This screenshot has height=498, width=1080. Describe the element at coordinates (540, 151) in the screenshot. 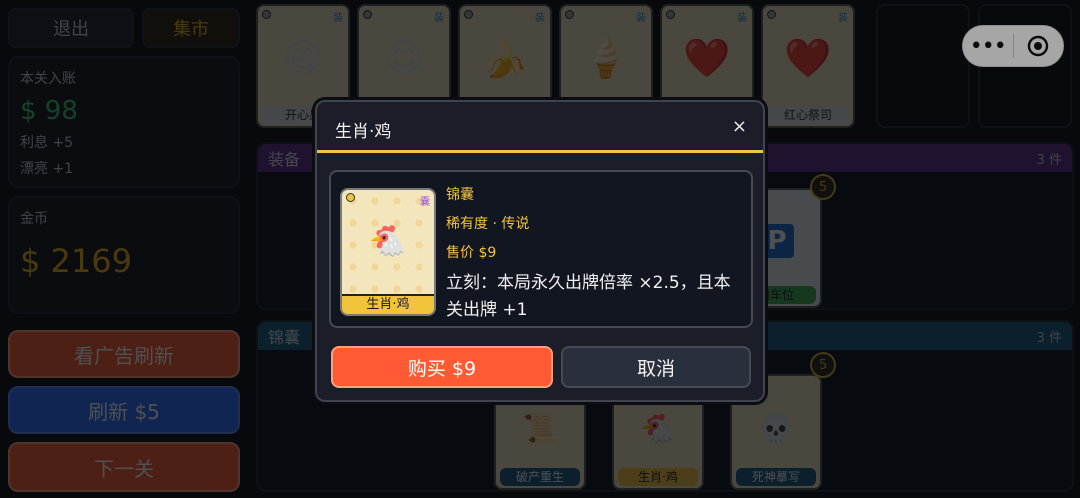

I see `title-divider` at that location.